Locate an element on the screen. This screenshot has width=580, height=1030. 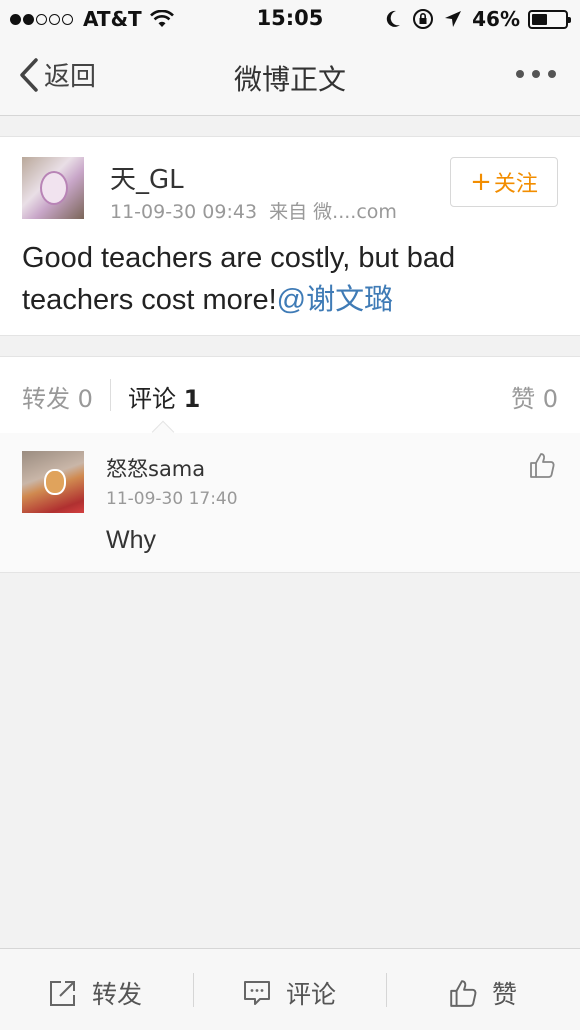
comment-label: 评论 is located at coordinates (152, 399).